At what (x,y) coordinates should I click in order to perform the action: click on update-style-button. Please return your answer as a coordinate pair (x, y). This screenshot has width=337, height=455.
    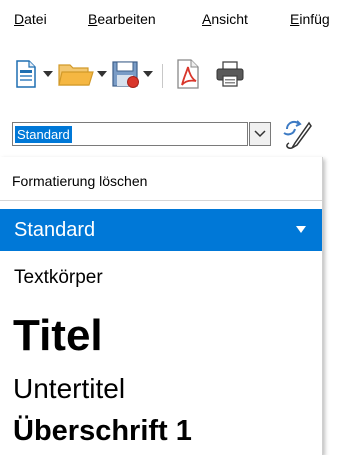
    Looking at the image, I should click on (298, 134).